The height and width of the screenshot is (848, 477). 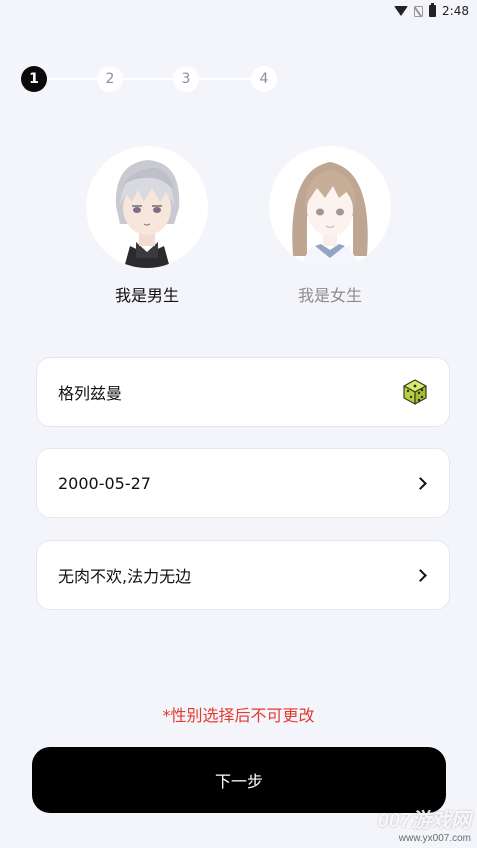 What do you see at coordinates (243, 483) in the screenshot?
I see `birthday-field: 2000-05-27` at bounding box center [243, 483].